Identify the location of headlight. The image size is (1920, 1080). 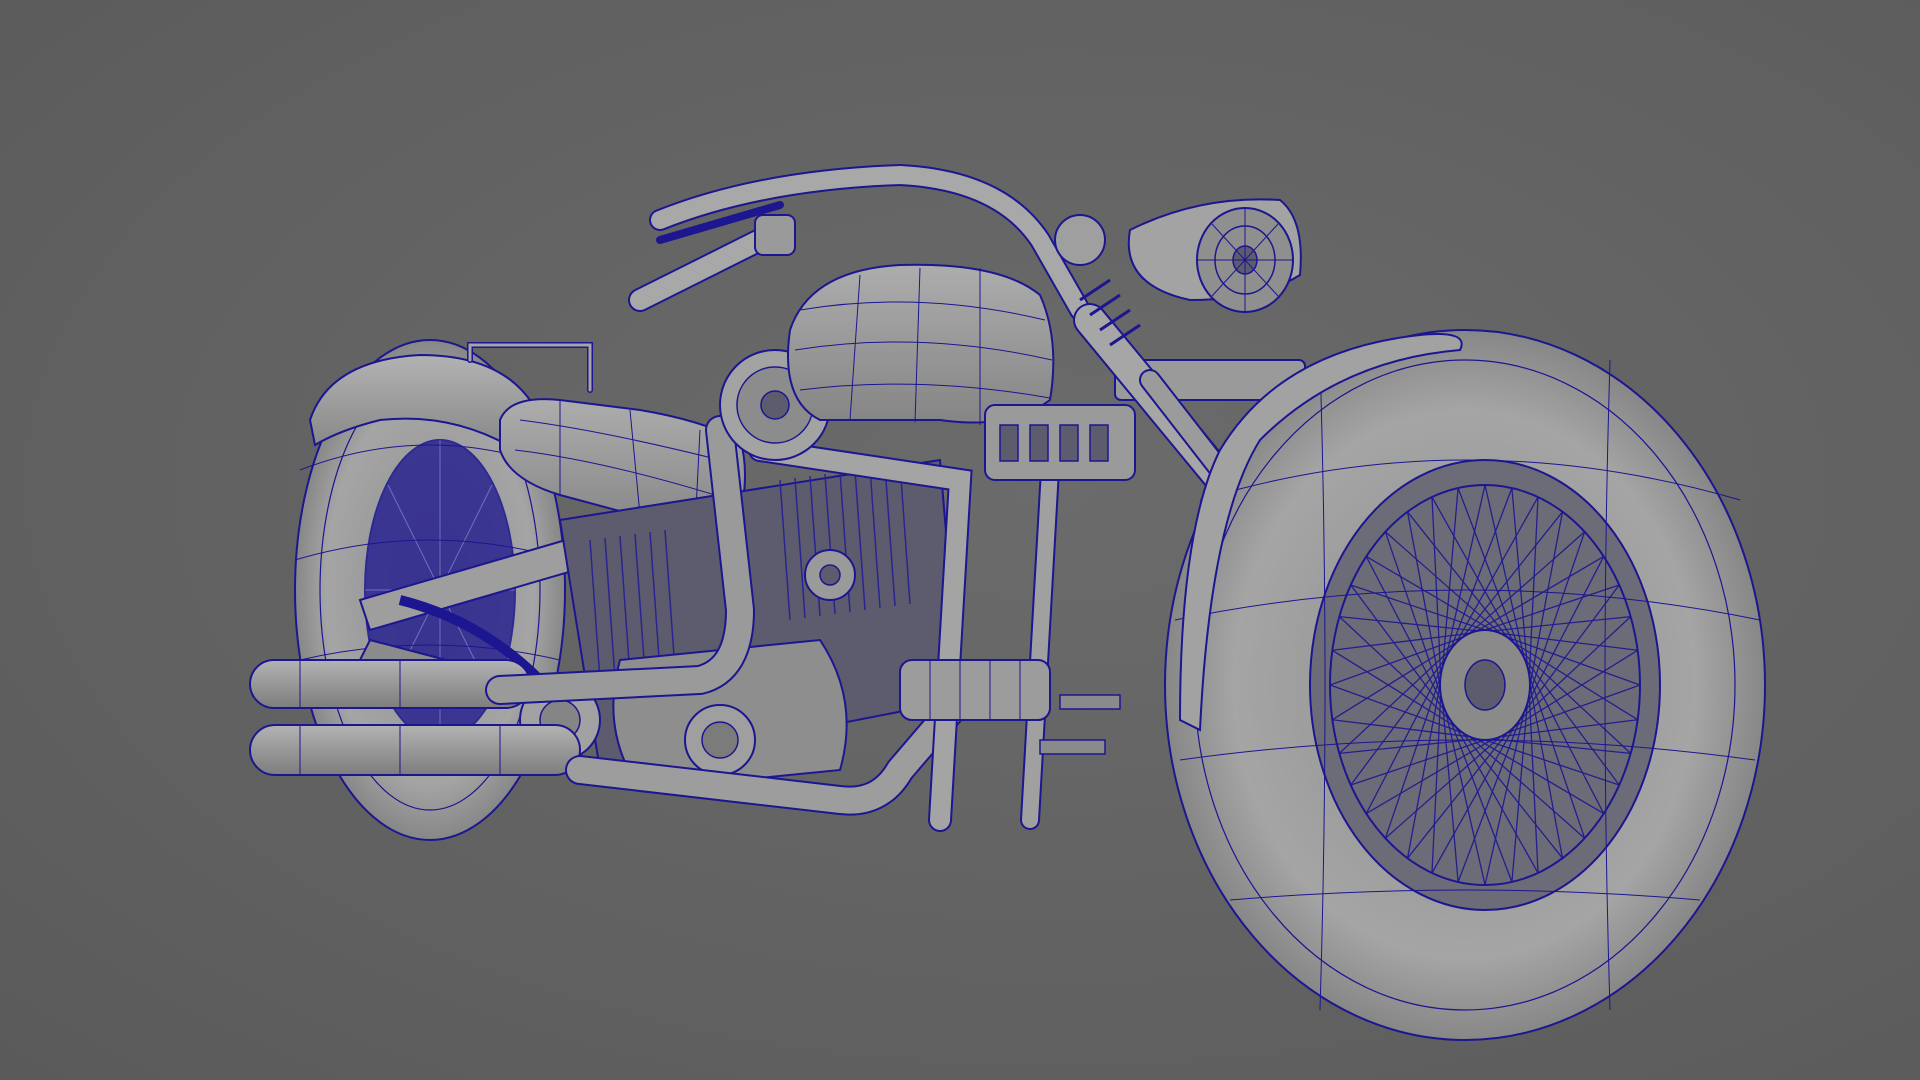
(1178, 255).